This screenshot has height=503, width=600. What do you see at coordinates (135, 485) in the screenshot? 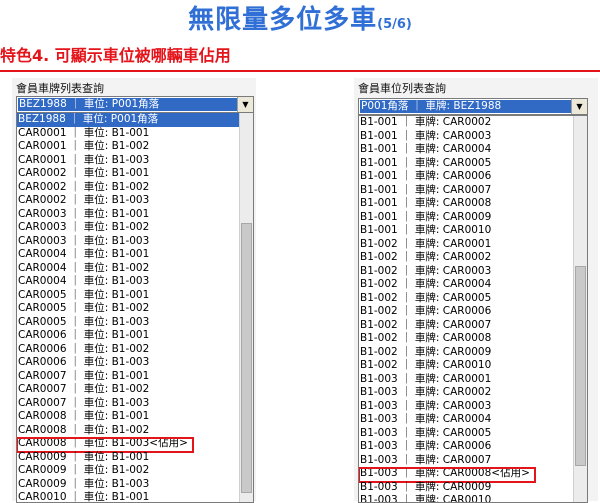
I see `list-item: CAR0009 ｜ 車位: B1-003` at bounding box center [135, 485].